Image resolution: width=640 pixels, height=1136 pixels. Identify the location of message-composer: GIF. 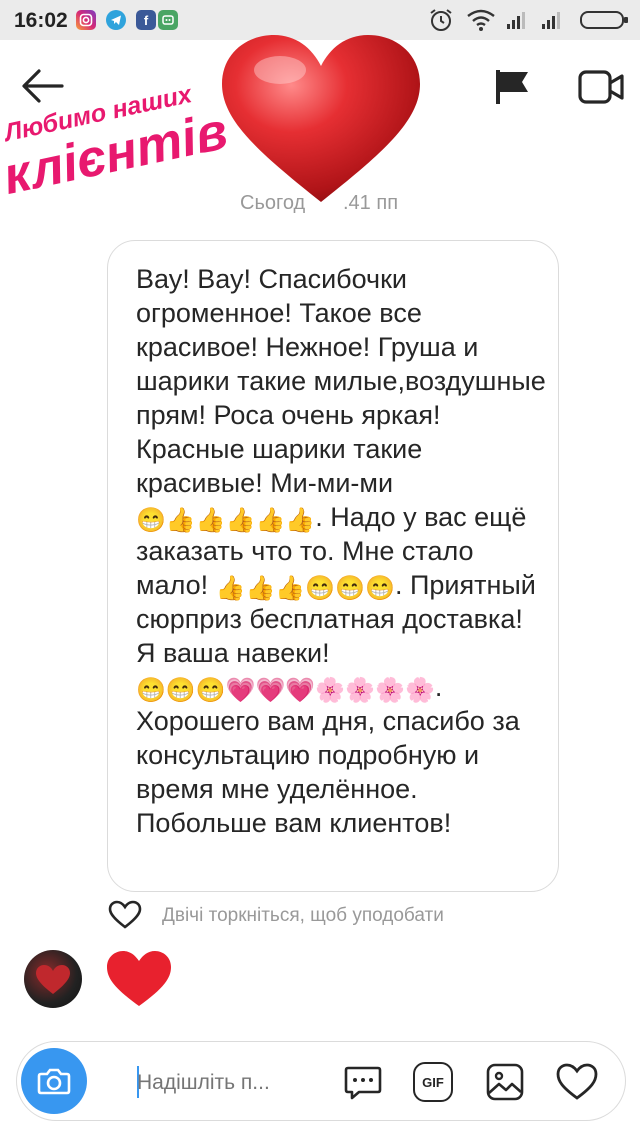
(321, 1081).